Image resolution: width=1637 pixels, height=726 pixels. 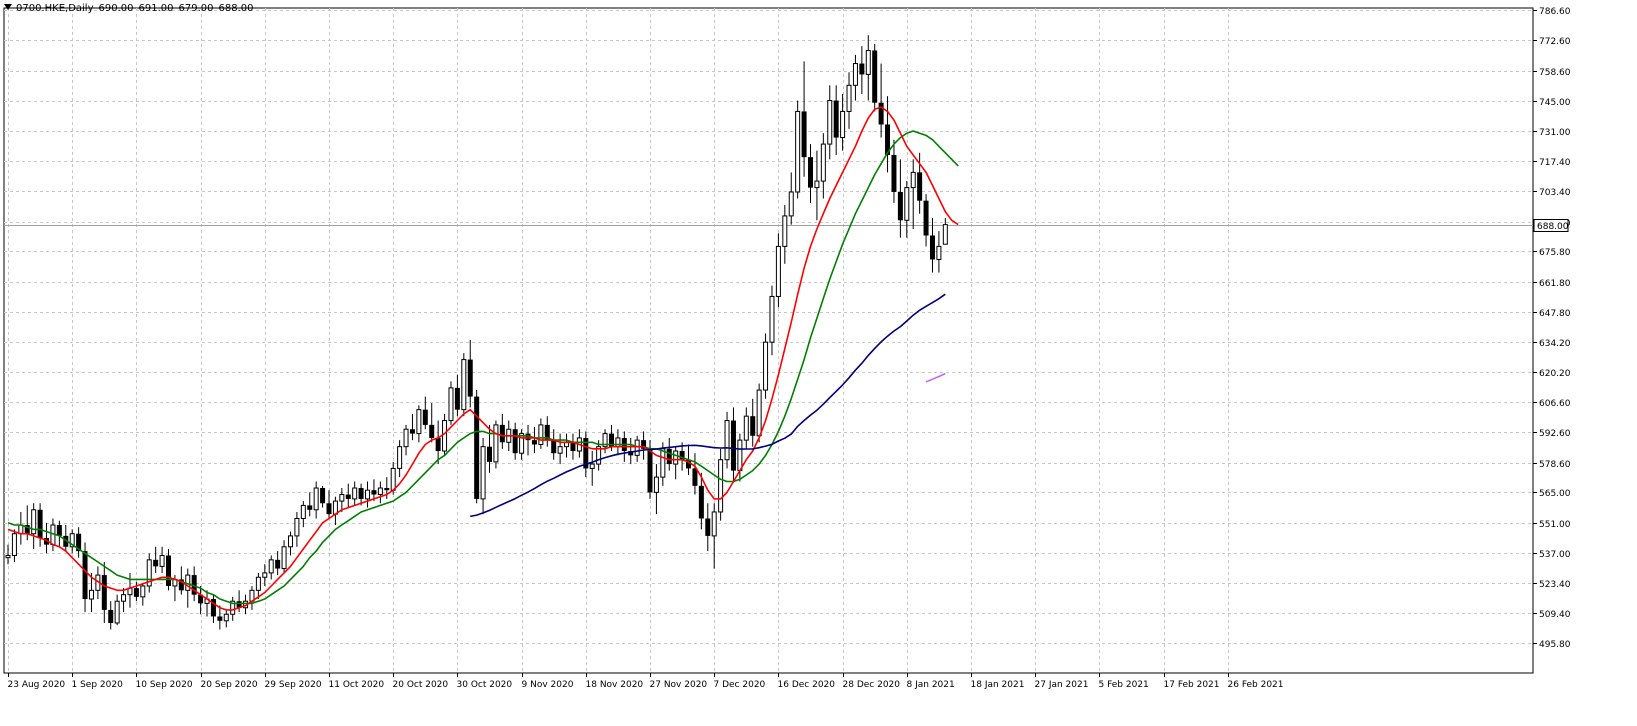 What do you see at coordinates (807, 685) in the screenshot?
I see `x-tick-label: 16 Dec 2020` at bounding box center [807, 685].